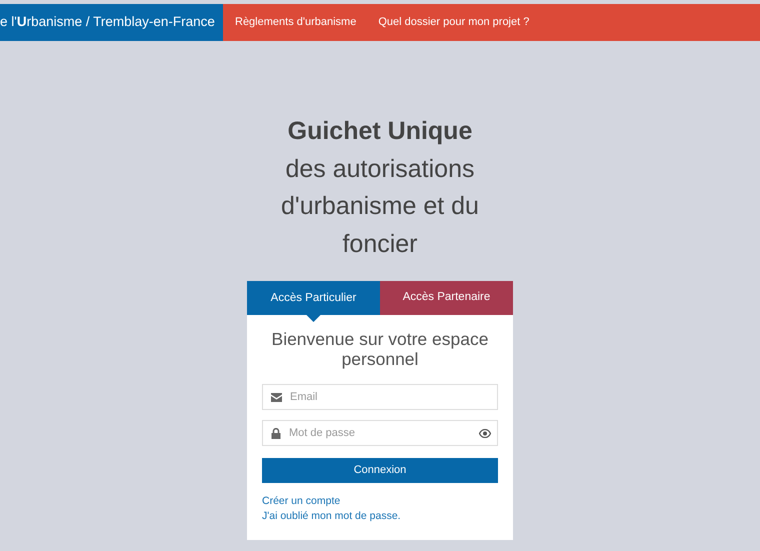 The width and height of the screenshot is (760, 551). I want to click on brand-link: e l'Urbanisme / Tremblay-en-France, so click(111, 22).